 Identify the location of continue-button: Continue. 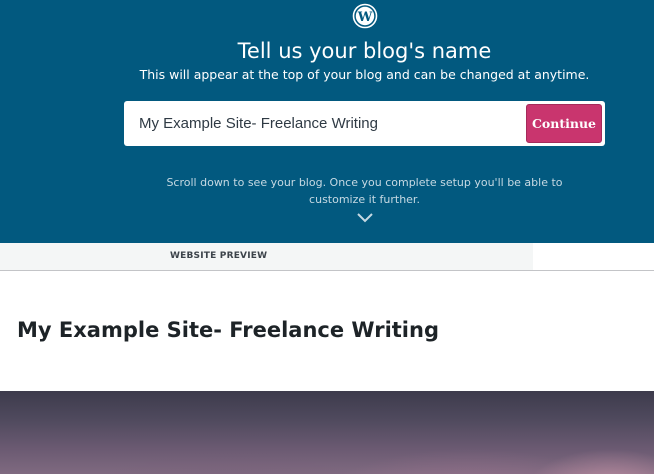
(564, 123).